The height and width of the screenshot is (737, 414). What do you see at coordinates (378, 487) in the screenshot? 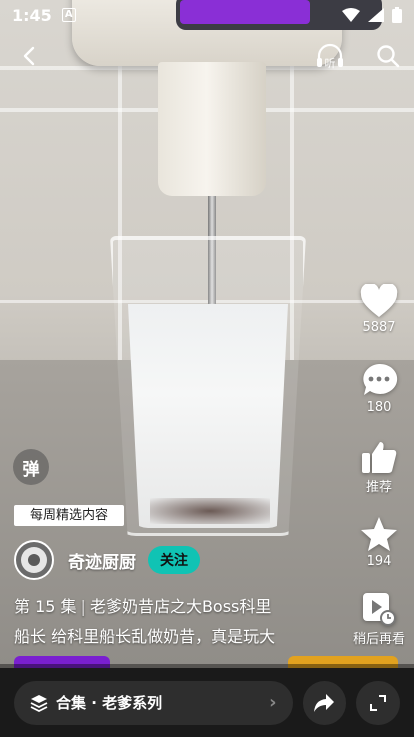
I see `recommend-label: 推荐` at bounding box center [378, 487].